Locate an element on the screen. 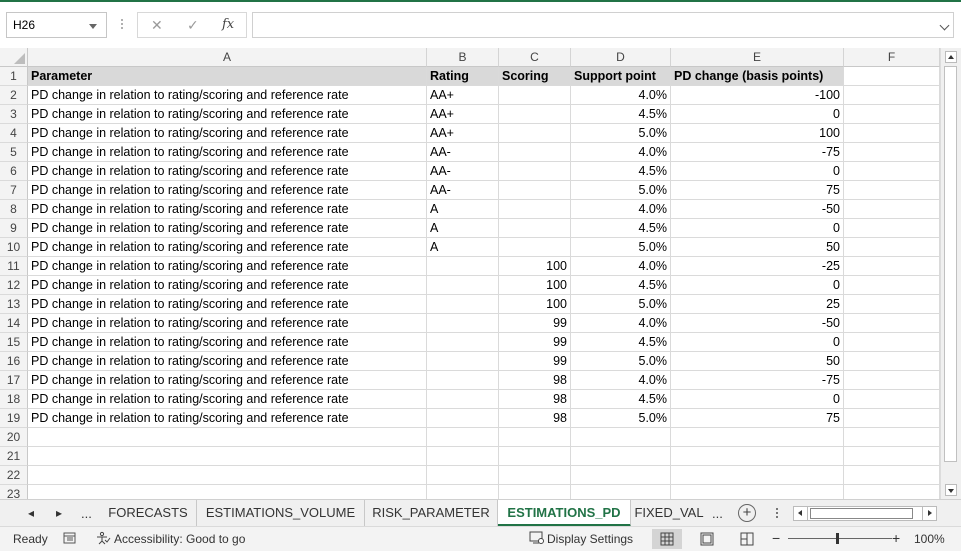  table-cell: AA- is located at coordinates (463, 190).